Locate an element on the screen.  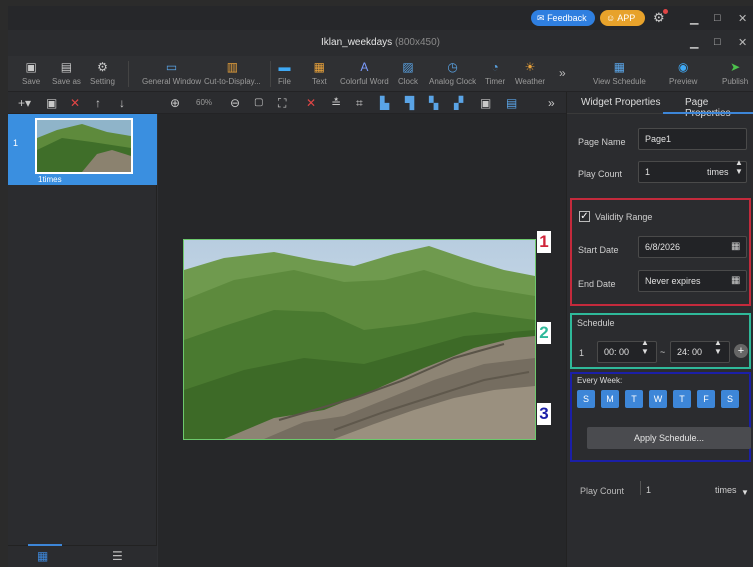
editor-close-icon: ✕ is located at coordinates (742, 42).